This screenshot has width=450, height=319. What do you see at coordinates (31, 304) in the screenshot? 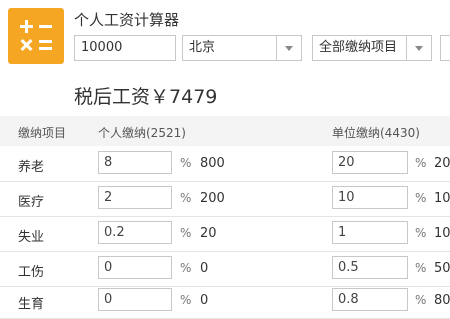
I see `row-label: 生育` at bounding box center [31, 304].